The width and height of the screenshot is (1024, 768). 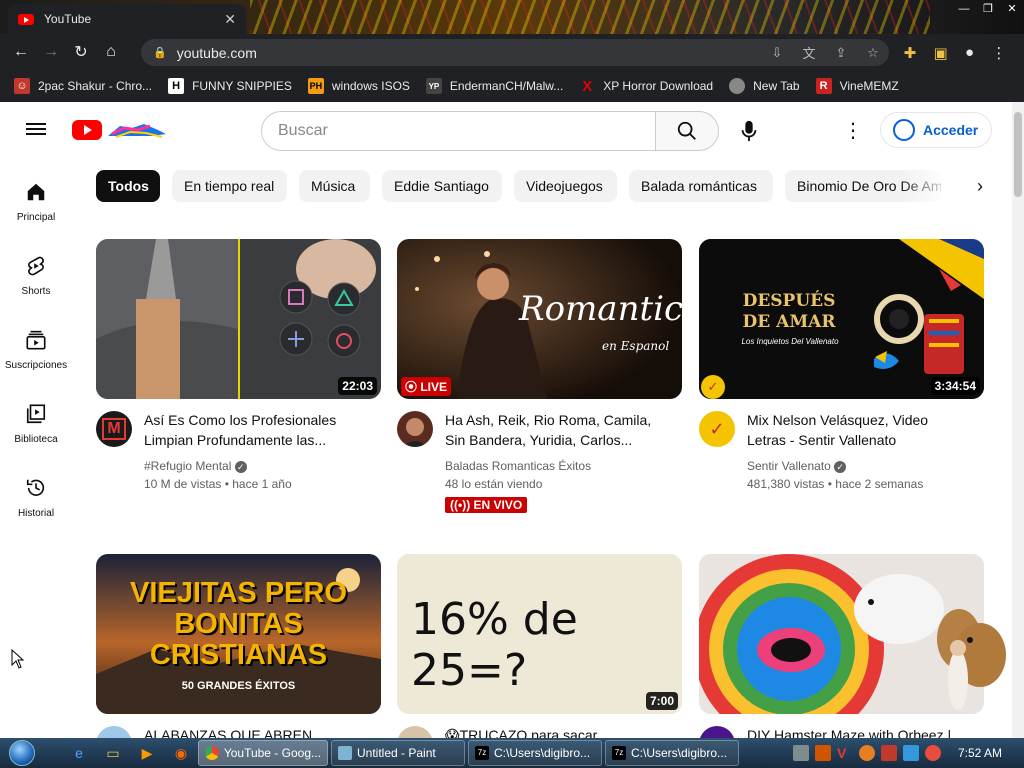 I want to click on channel-avatar: ✓, so click(x=717, y=429).